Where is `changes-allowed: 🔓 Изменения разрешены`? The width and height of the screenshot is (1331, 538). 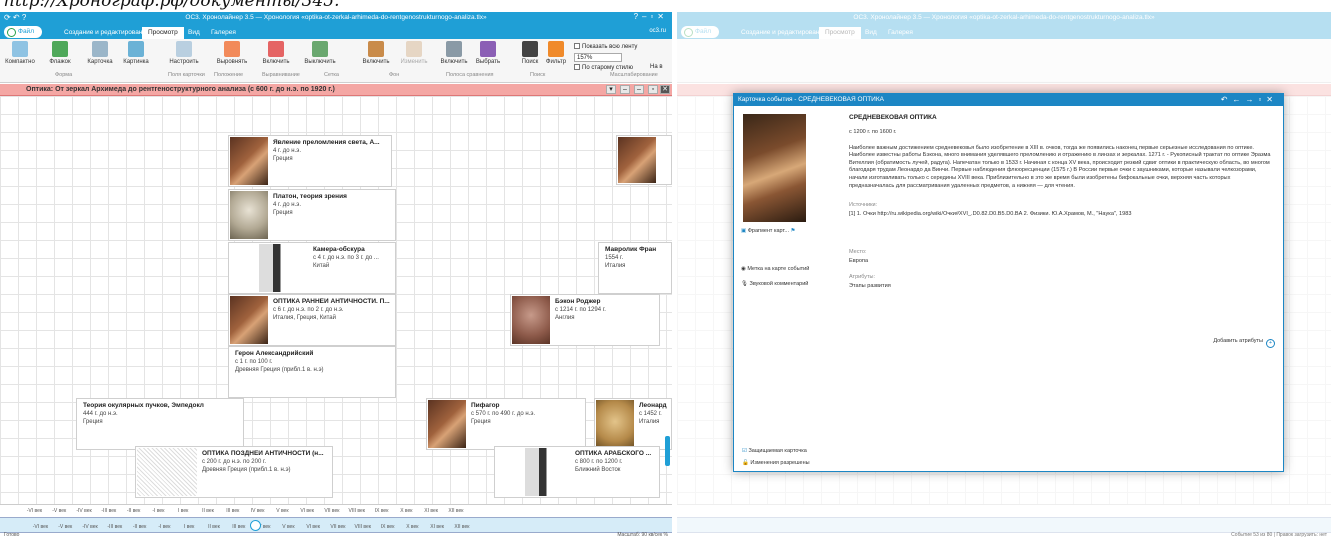
changes-allowed: 🔓 Изменения разрешены is located at coordinates (776, 463).